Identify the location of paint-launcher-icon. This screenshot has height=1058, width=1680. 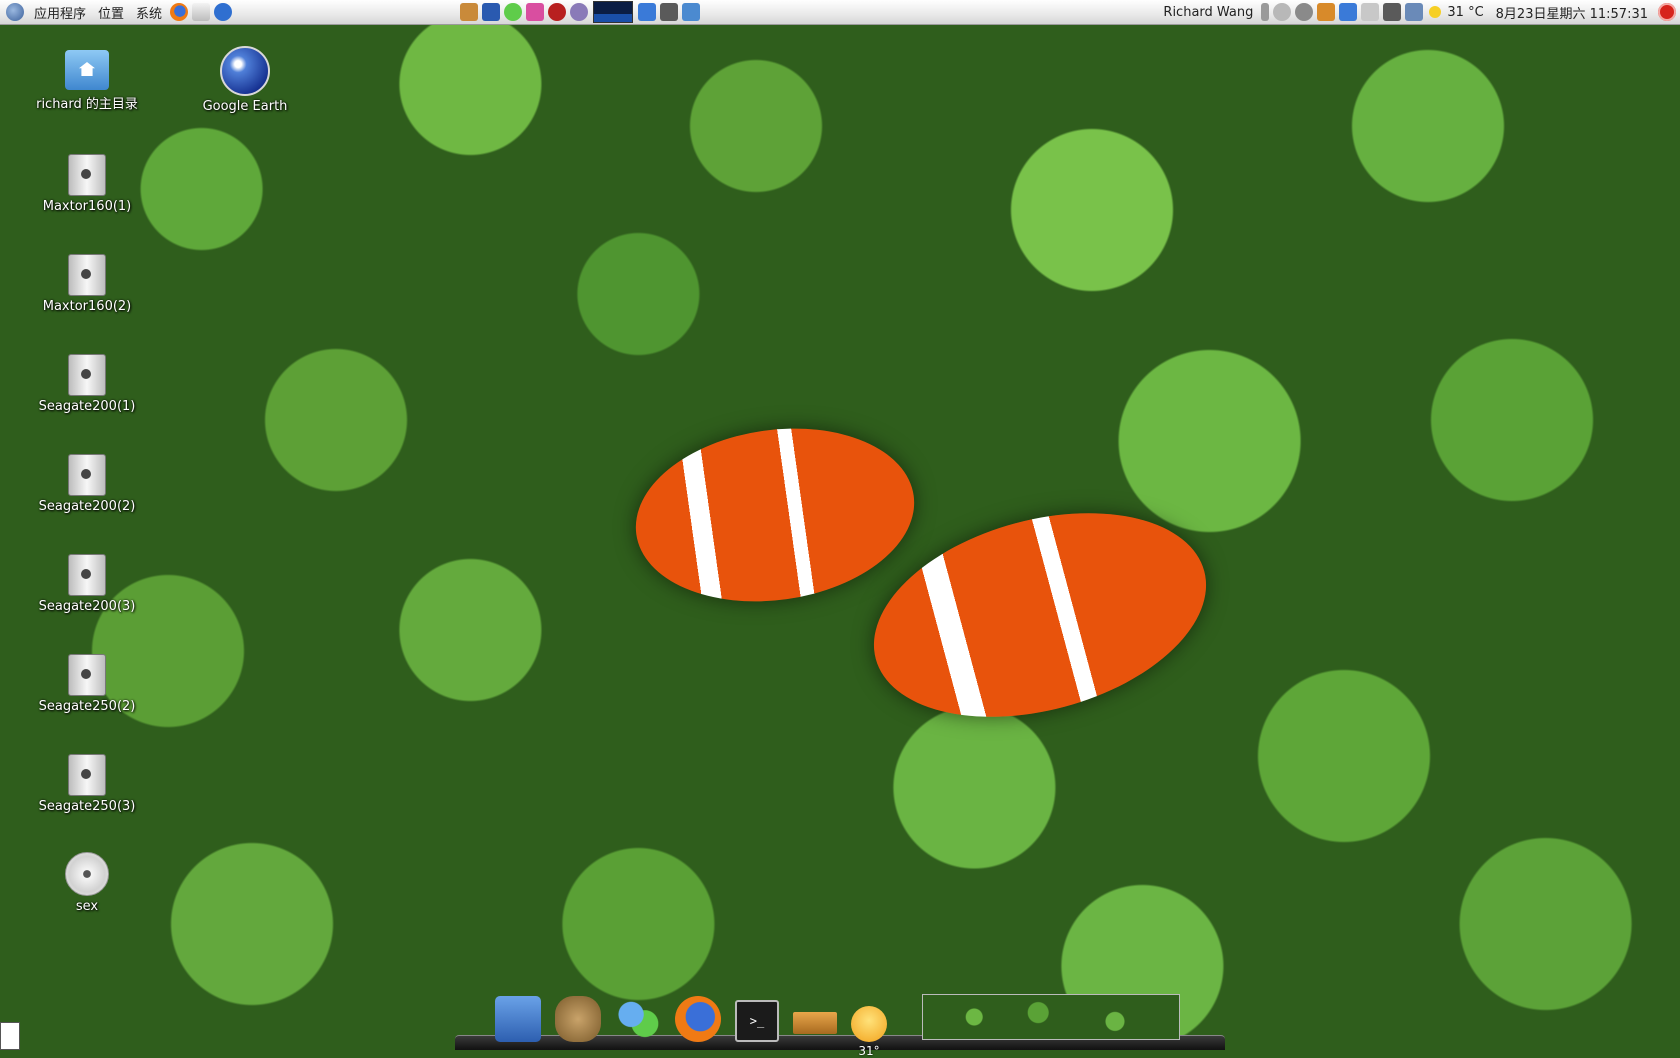
(535, 12).